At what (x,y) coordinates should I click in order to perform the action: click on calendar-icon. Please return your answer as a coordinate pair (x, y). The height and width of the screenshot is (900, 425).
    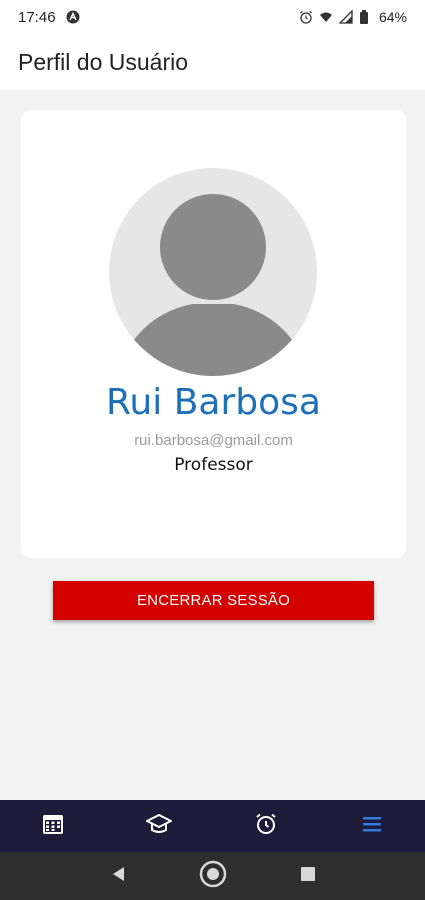
    Looking at the image, I should click on (53, 826).